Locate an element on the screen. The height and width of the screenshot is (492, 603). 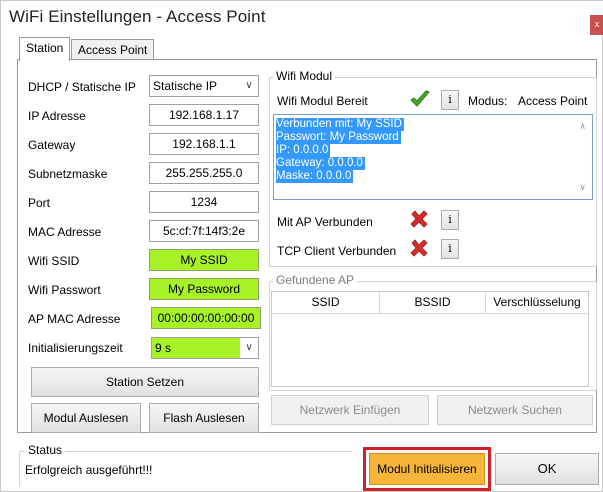
tab-station: Station is located at coordinates (45, 49).